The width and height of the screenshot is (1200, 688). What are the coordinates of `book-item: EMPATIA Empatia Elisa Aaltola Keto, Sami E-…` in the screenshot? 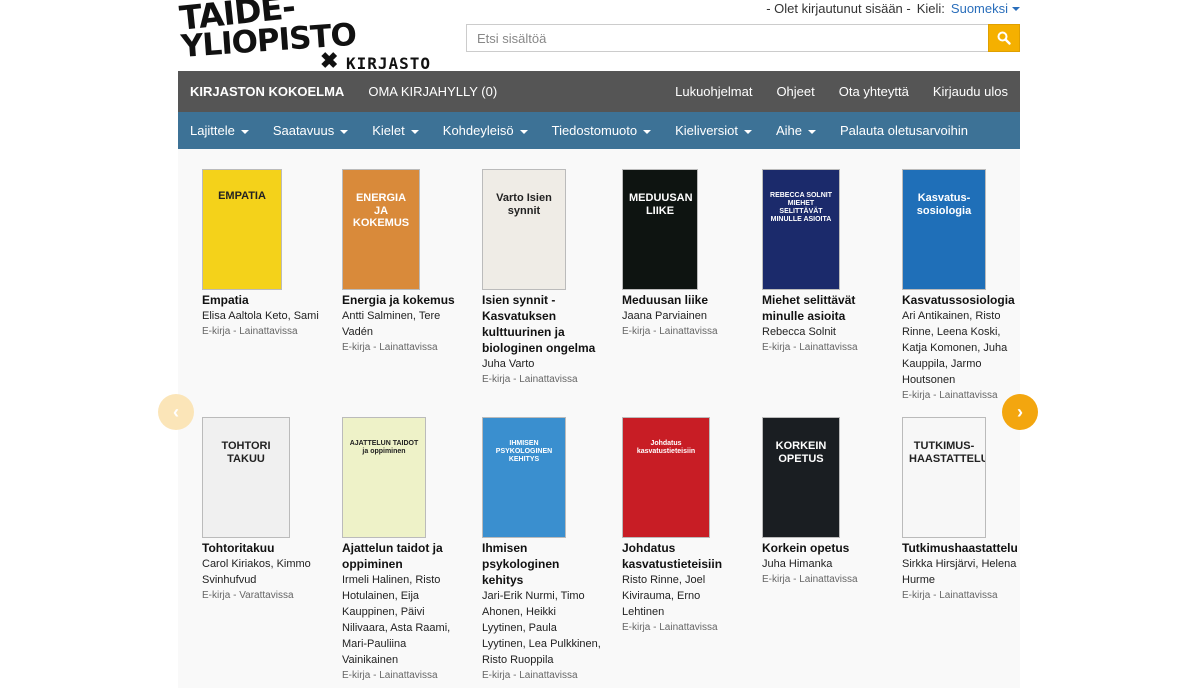 It's located at (262, 254).